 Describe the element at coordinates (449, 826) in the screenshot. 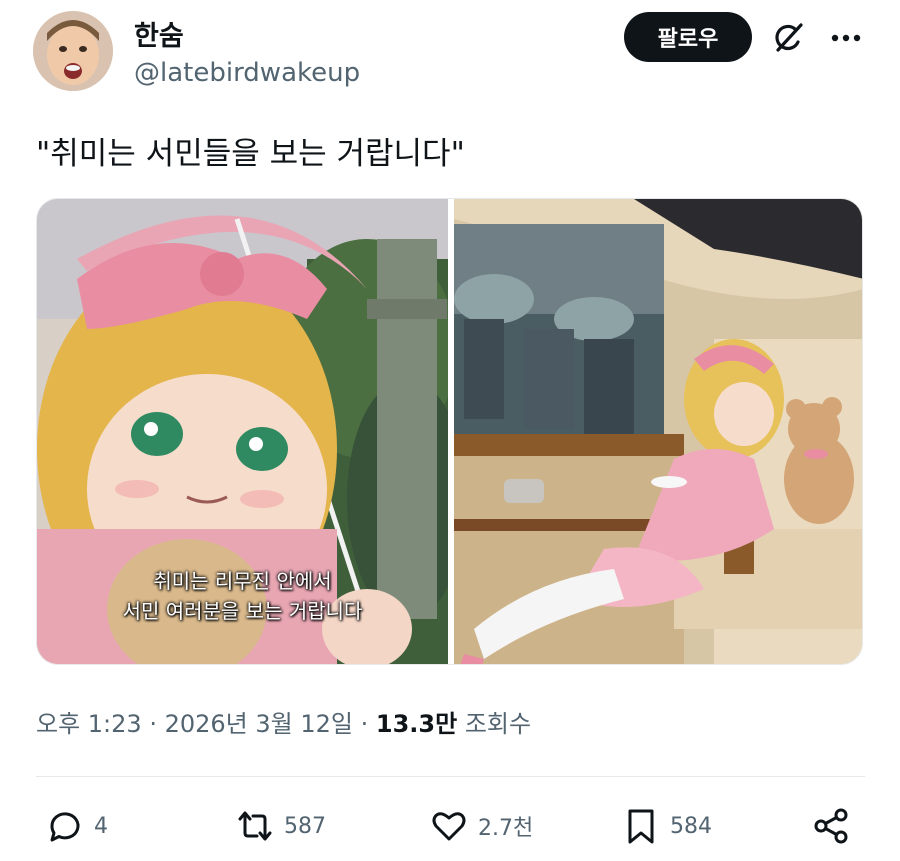

I see `like-icon` at that location.